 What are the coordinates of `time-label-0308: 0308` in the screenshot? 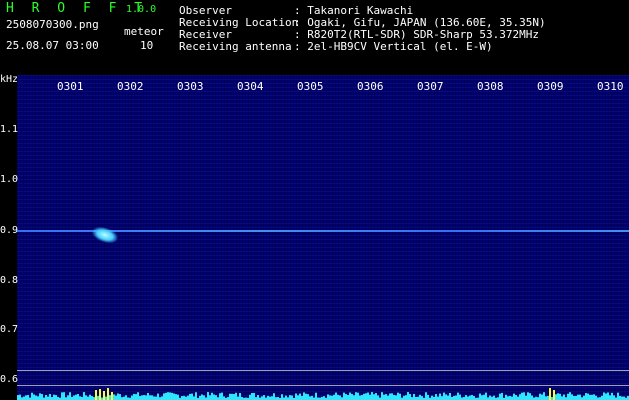 It's located at (490, 86).